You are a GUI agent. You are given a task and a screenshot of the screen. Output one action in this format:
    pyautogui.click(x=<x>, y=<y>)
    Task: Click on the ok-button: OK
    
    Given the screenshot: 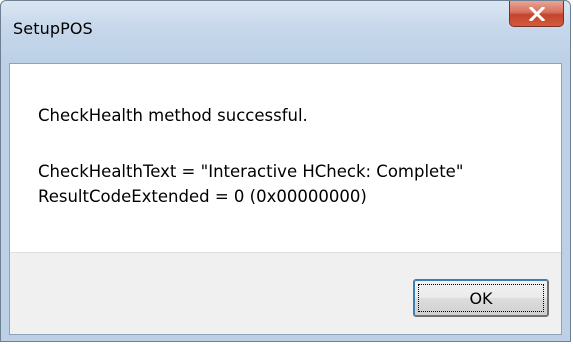 What is the action you would take?
    pyautogui.click(x=481, y=298)
    